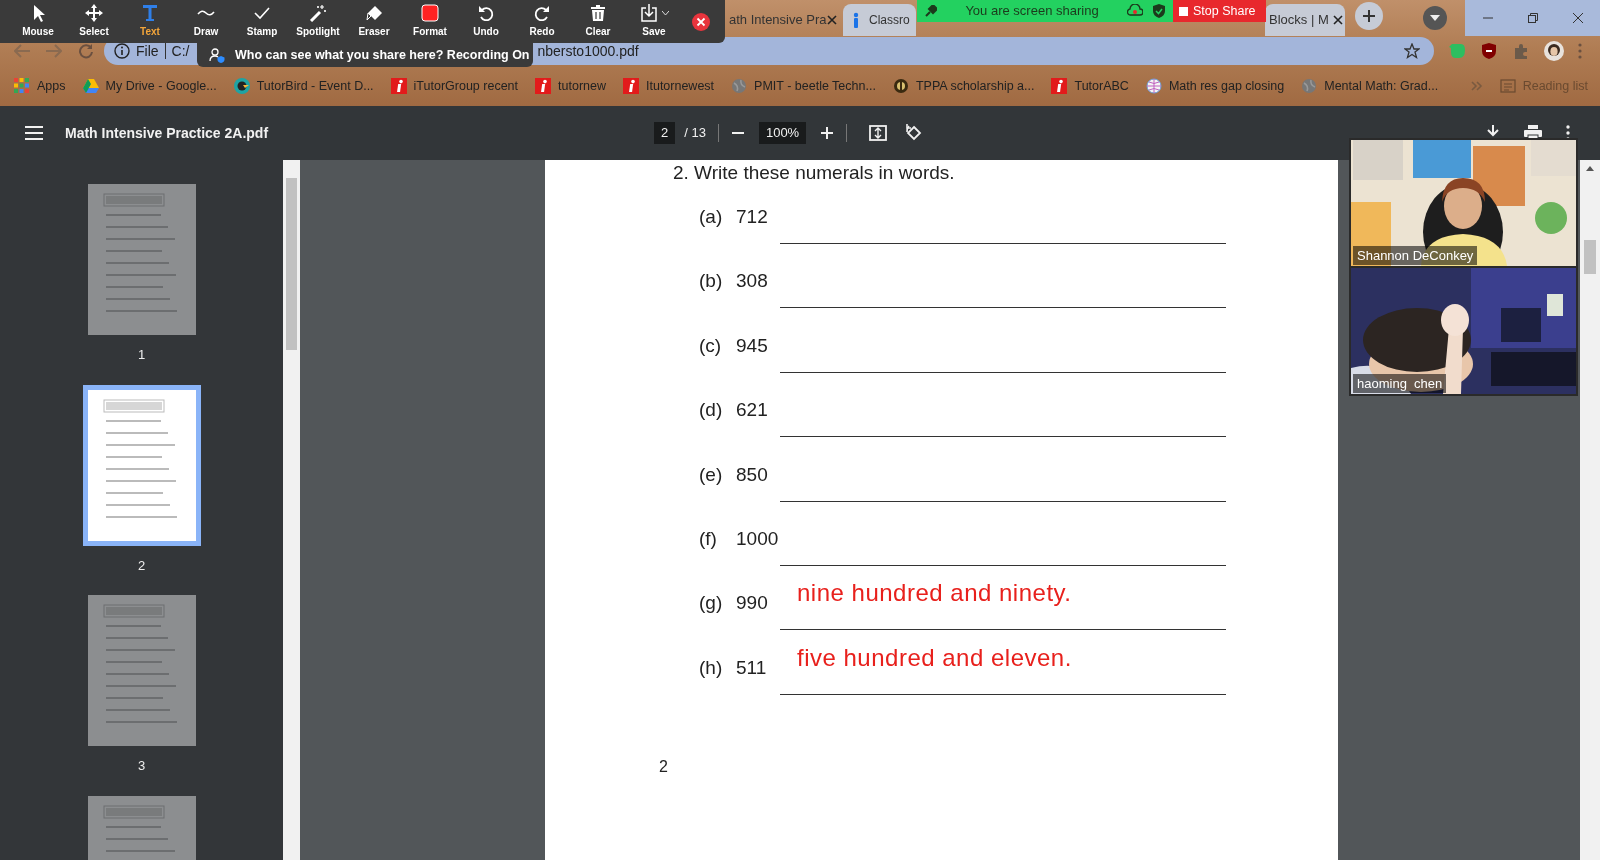 The width and height of the screenshot is (1600, 860). What do you see at coordinates (588, 51) in the screenshot?
I see `address-text: nbersto1000.pdf` at bounding box center [588, 51].